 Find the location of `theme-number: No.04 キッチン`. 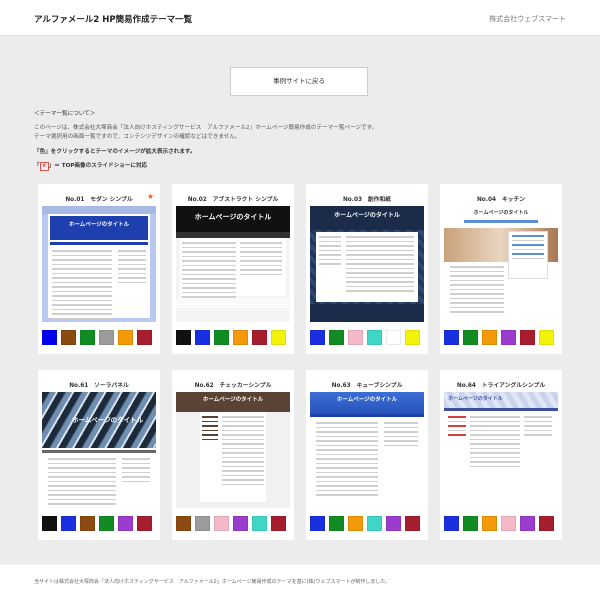

theme-number: No.04 キッチン is located at coordinates (501, 200).